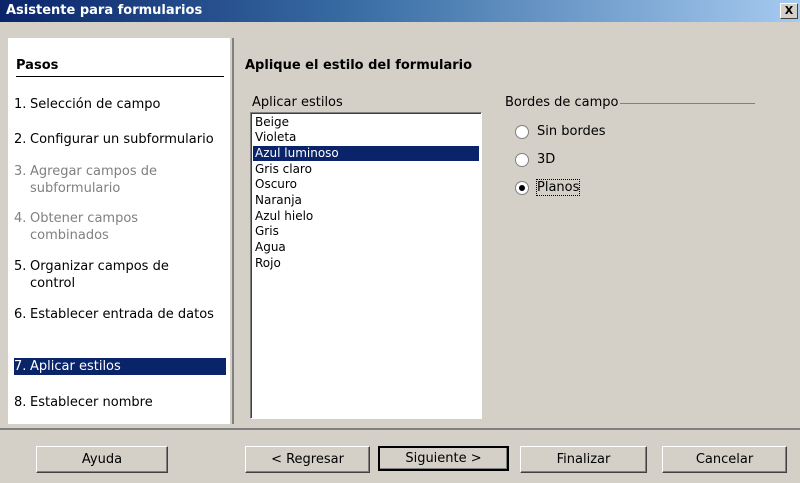  What do you see at coordinates (297, 102) in the screenshot?
I see `styles-list-label: Aplicar estilos` at bounding box center [297, 102].